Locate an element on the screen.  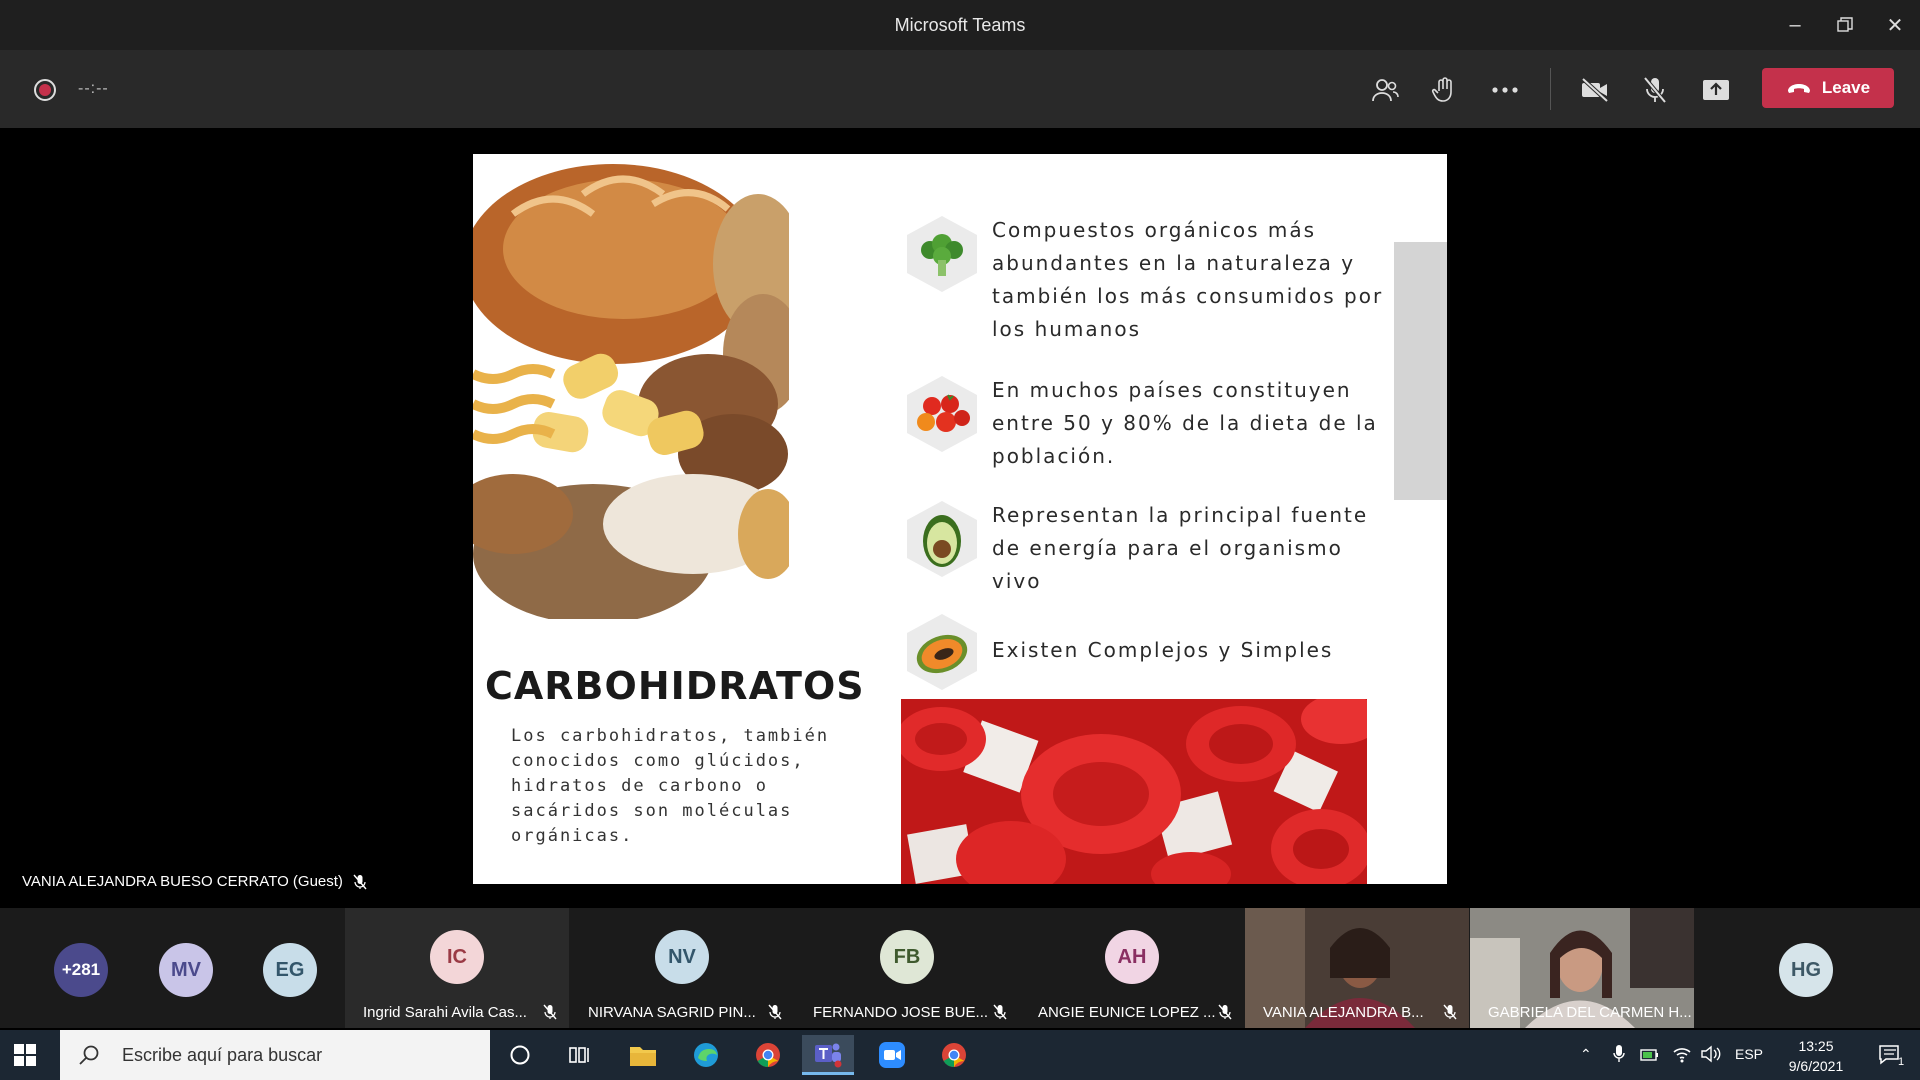
bullet-text: Existen Complejos y Simples is located at coordinates (1163, 650).